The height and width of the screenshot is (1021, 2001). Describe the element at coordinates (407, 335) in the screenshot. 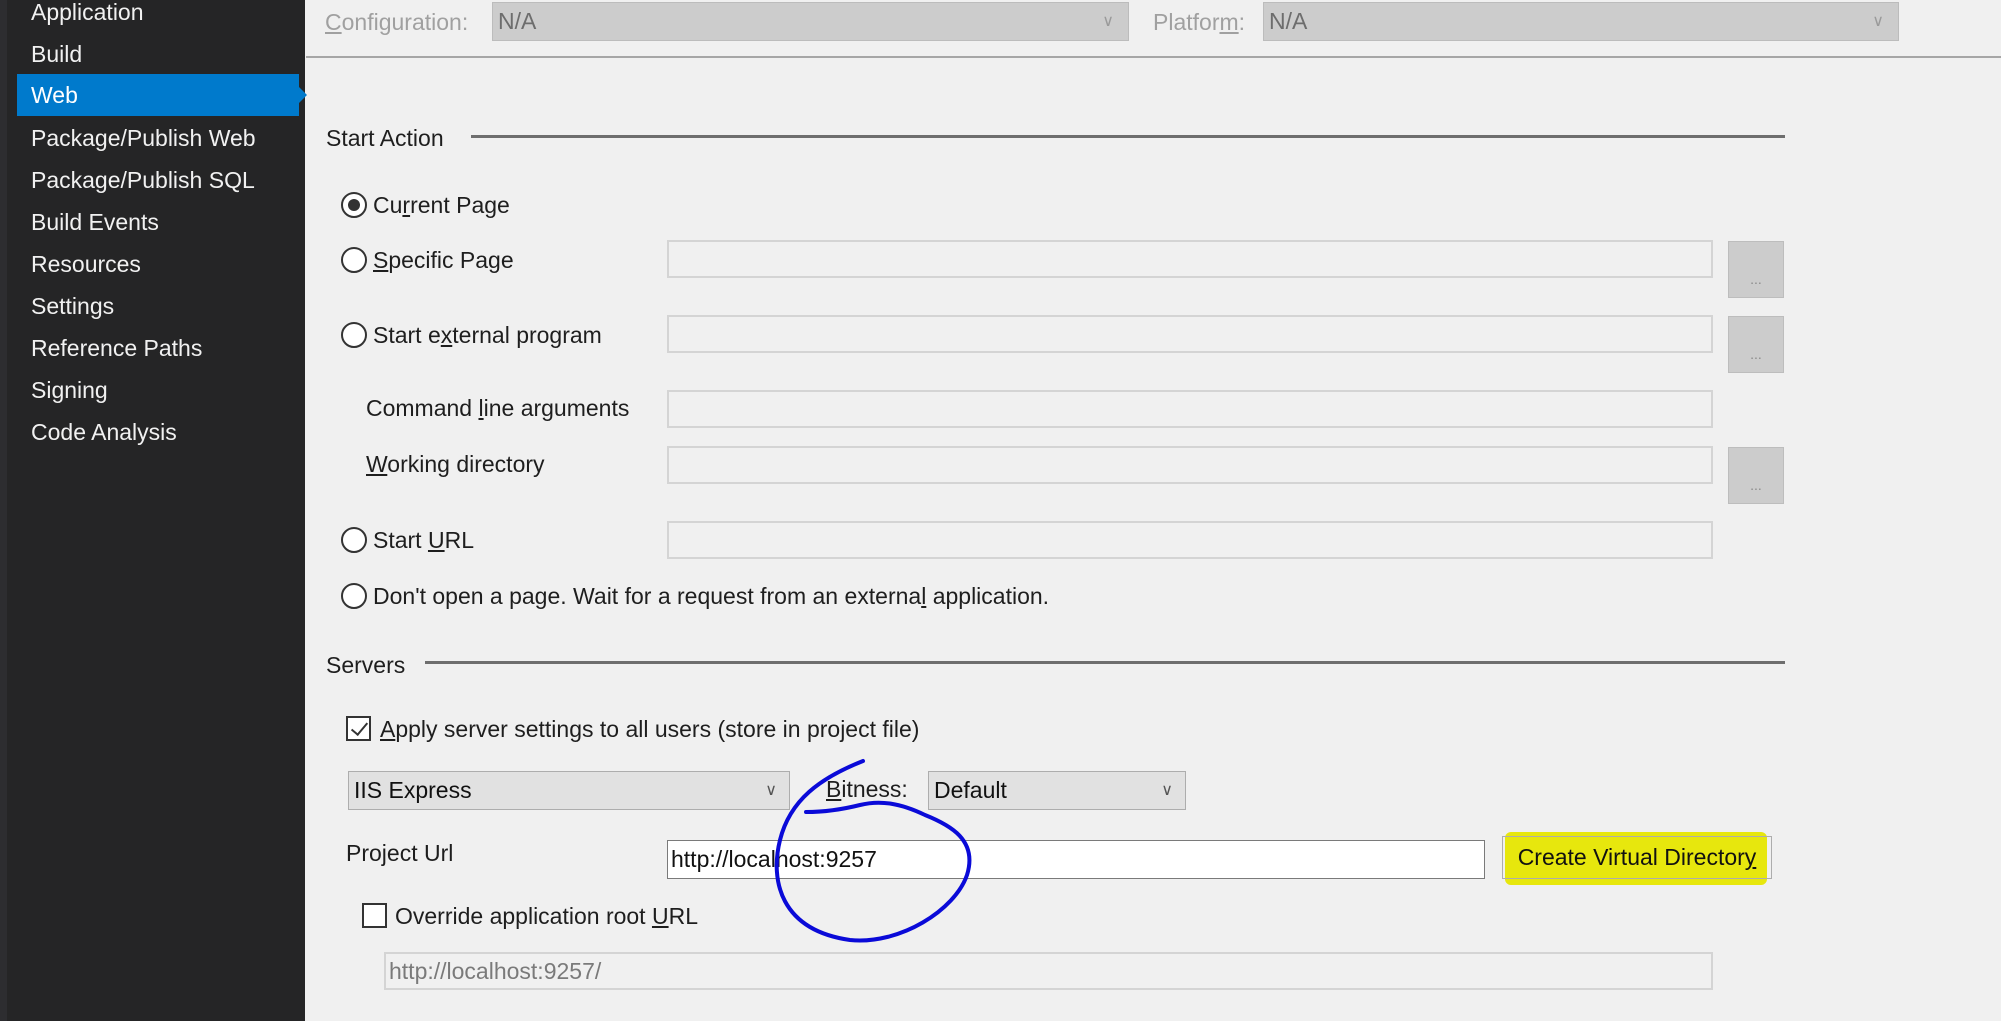

I see `label-pre: Start e` at that location.